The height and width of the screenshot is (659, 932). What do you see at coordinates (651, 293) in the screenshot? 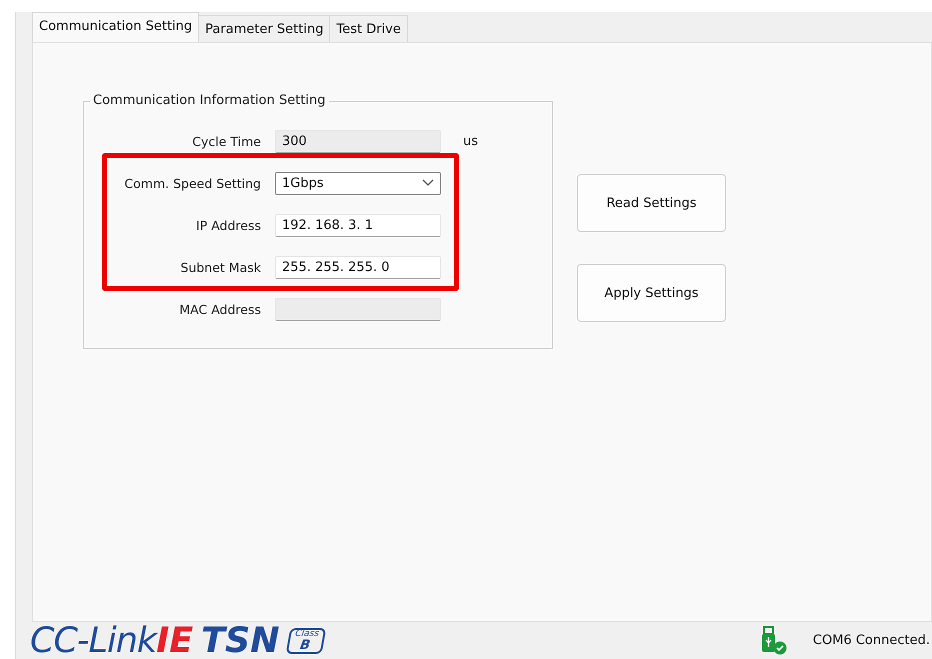
I see `settings-button: Apply Settings` at bounding box center [651, 293].